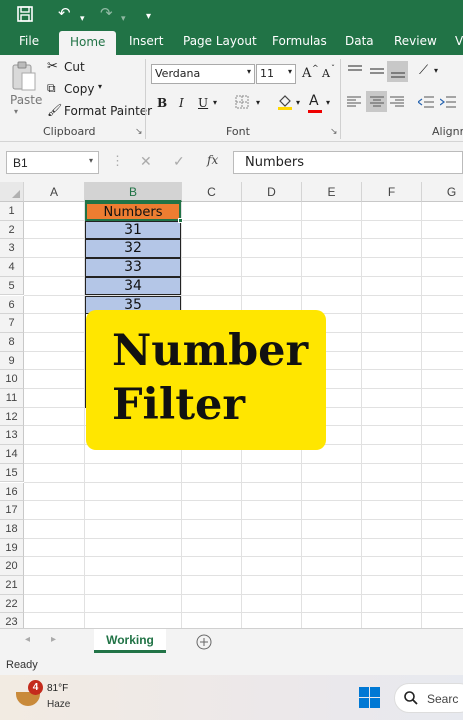 This screenshot has width=463, height=720. Describe the element at coordinates (74, 67) in the screenshot. I see `cut-button: Cut` at that location.